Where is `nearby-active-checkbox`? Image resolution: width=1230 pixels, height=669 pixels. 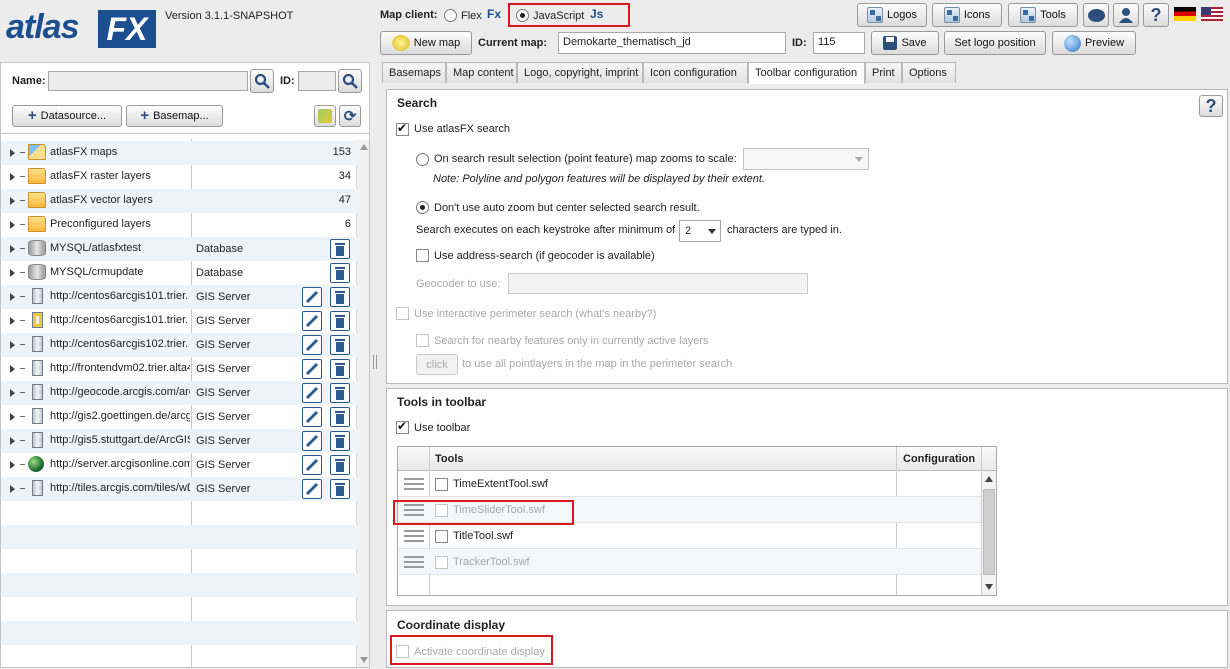 nearby-active-checkbox is located at coordinates (422, 340).